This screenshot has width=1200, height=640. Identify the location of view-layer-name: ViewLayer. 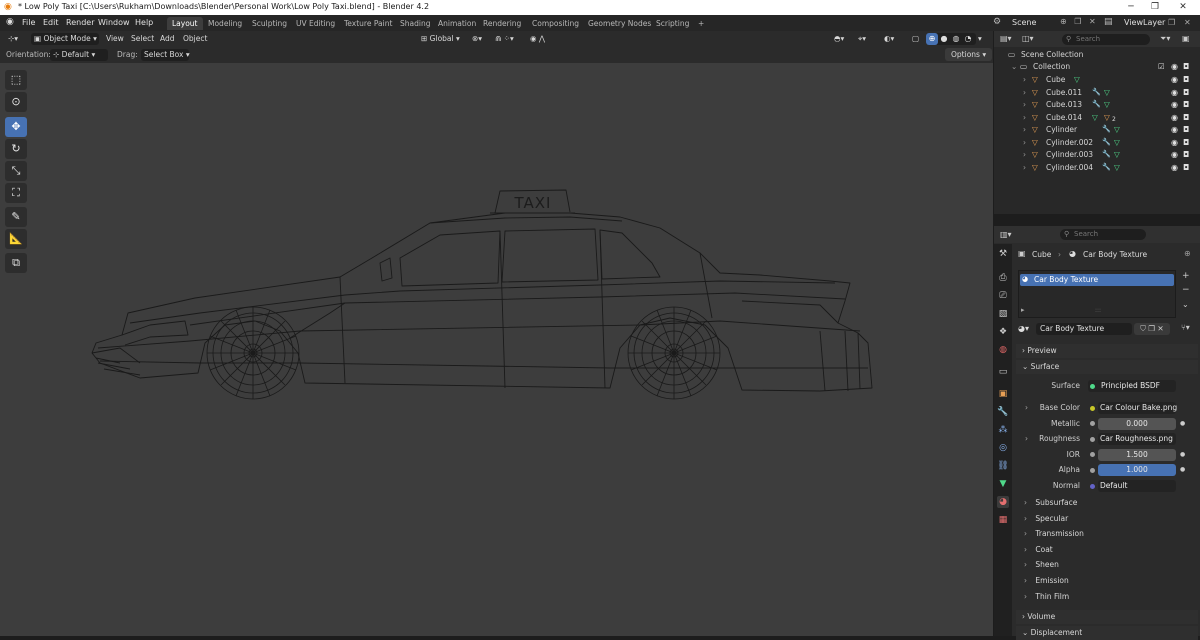
(1144, 22).